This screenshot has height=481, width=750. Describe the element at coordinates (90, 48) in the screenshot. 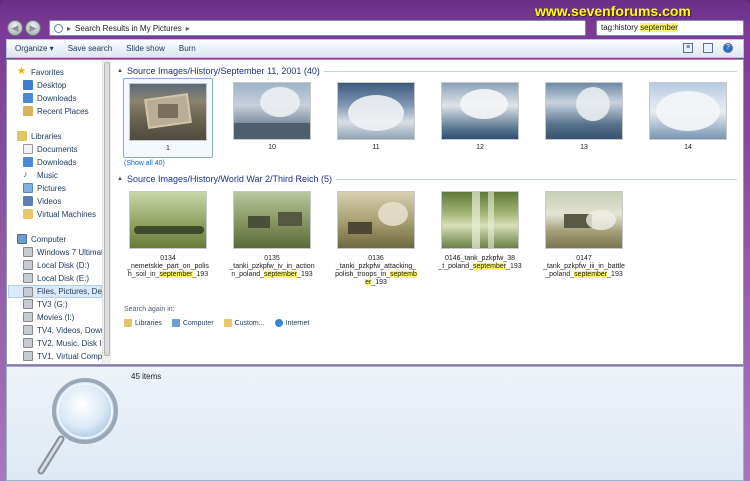

I see `save-search-button: Save search` at that location.